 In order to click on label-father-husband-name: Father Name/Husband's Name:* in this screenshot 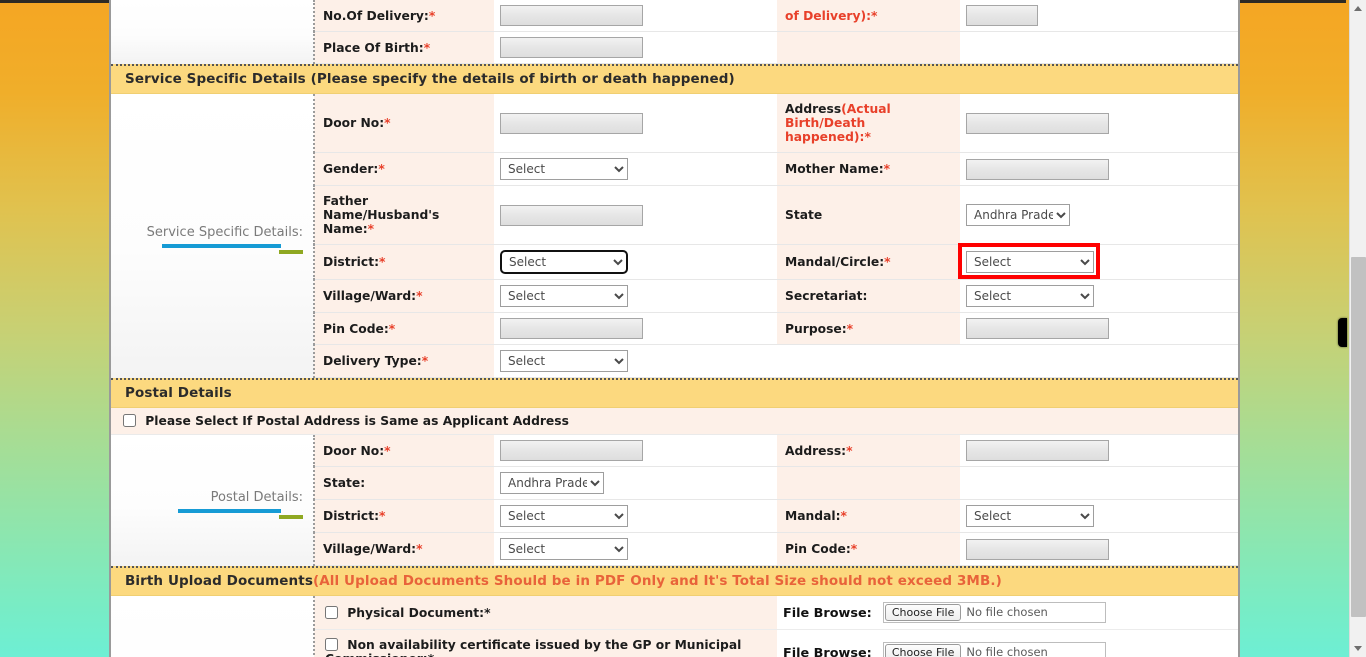, I will do `click(404, 215)`.